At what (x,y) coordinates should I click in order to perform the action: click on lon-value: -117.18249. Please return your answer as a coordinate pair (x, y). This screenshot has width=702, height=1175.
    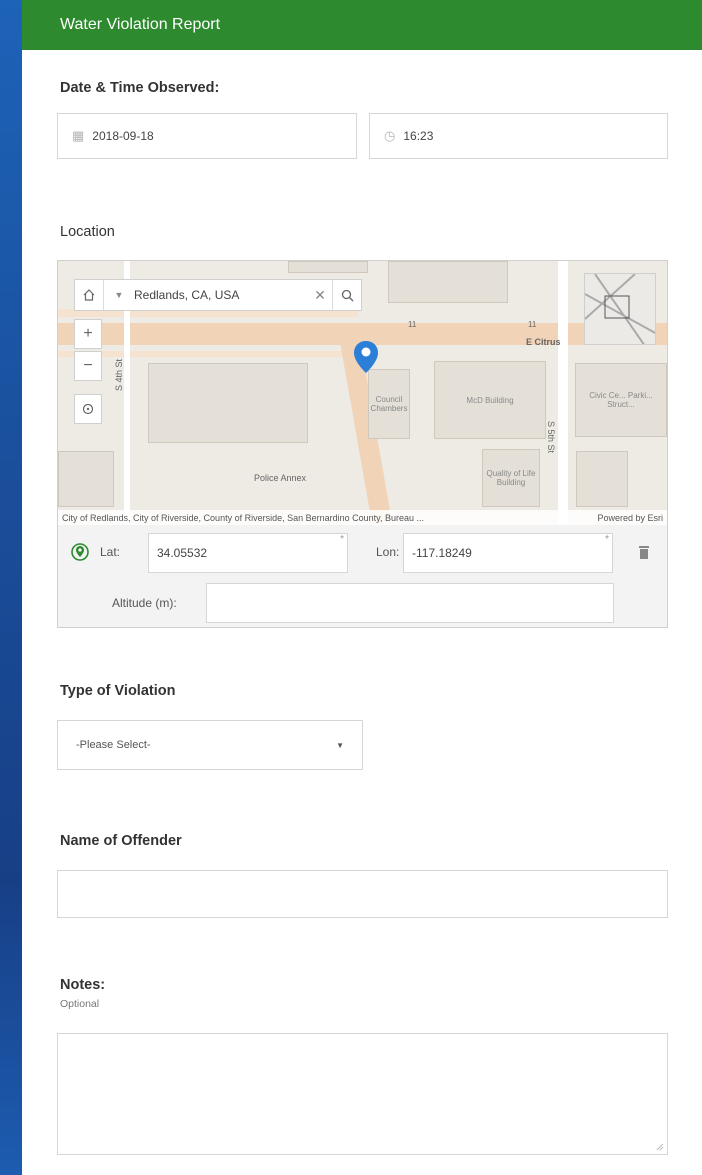
    Looking at the image, I should click on (442, 553).